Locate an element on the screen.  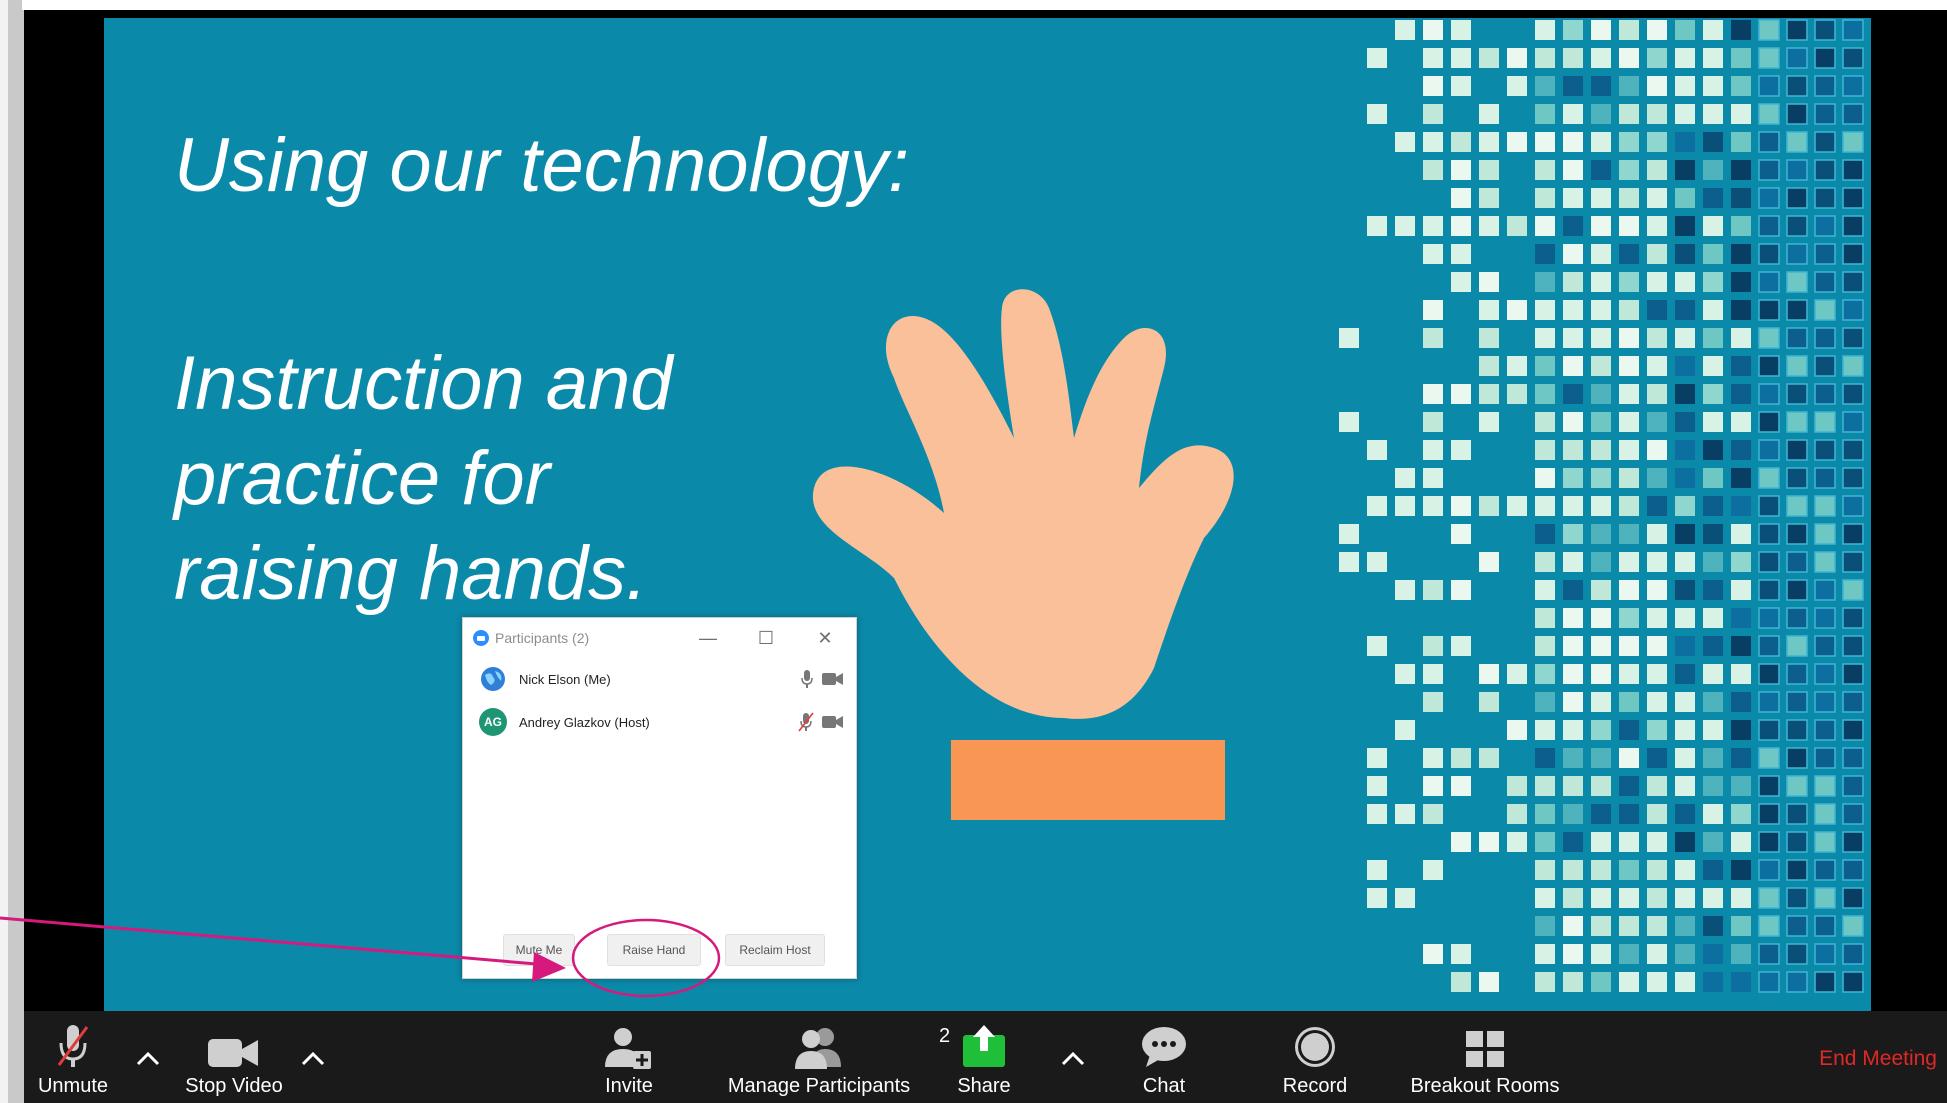
breakout-rooms-button: Breakout Rooms is located at coordinates (1485, 1057).